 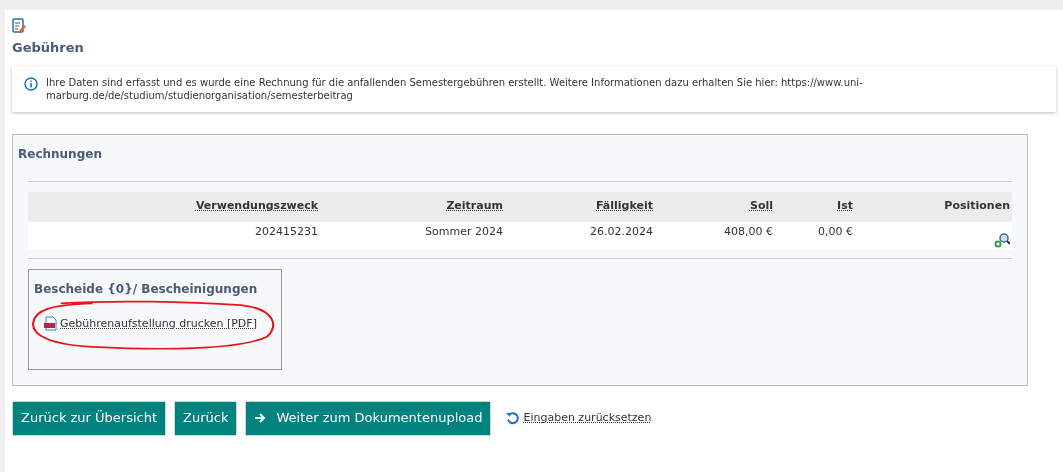 What do you see at coordinates (464, 231) in the screenshot?
I see `table-cell: Sommer 2024` at bounding box center [464, 231].